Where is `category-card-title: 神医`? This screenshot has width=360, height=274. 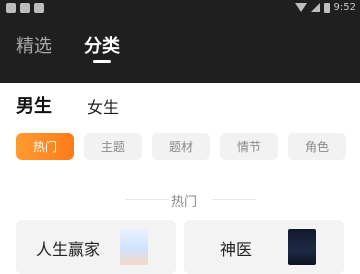
category-card-title: 神医 is located at coordinates (236, 249).